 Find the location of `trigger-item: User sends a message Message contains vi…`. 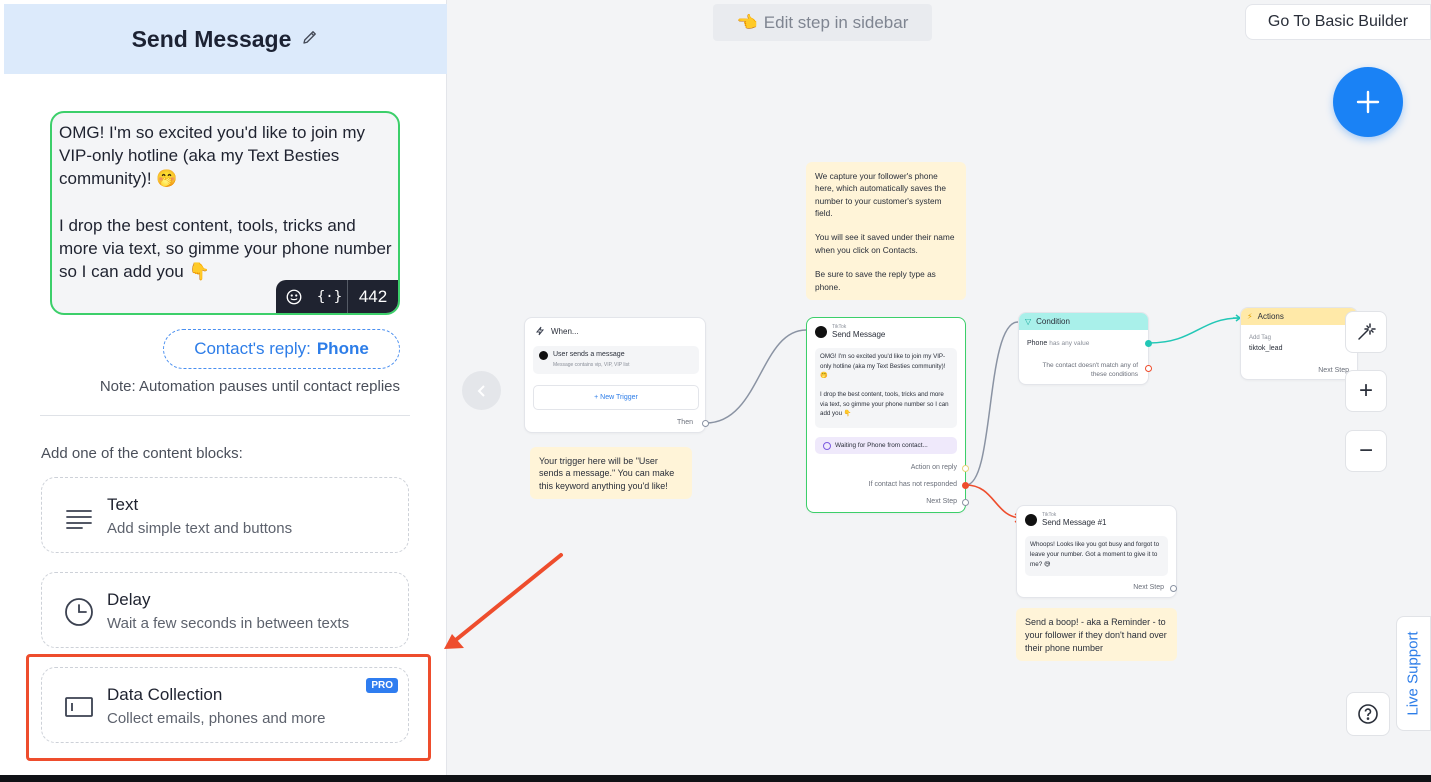

trigger-item: User sends a message Message contains vi… is located at coordinates (616, 360).